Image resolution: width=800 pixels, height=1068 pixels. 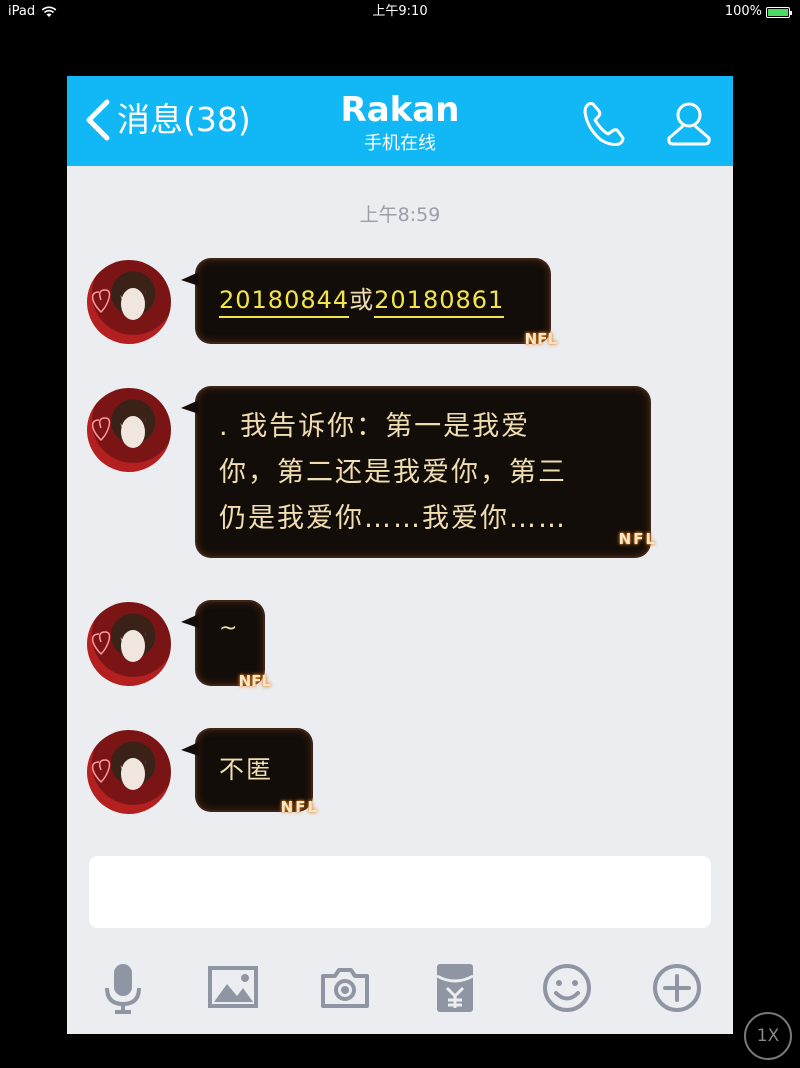 I want to click on battery-icon, so click(x=779, y=12).